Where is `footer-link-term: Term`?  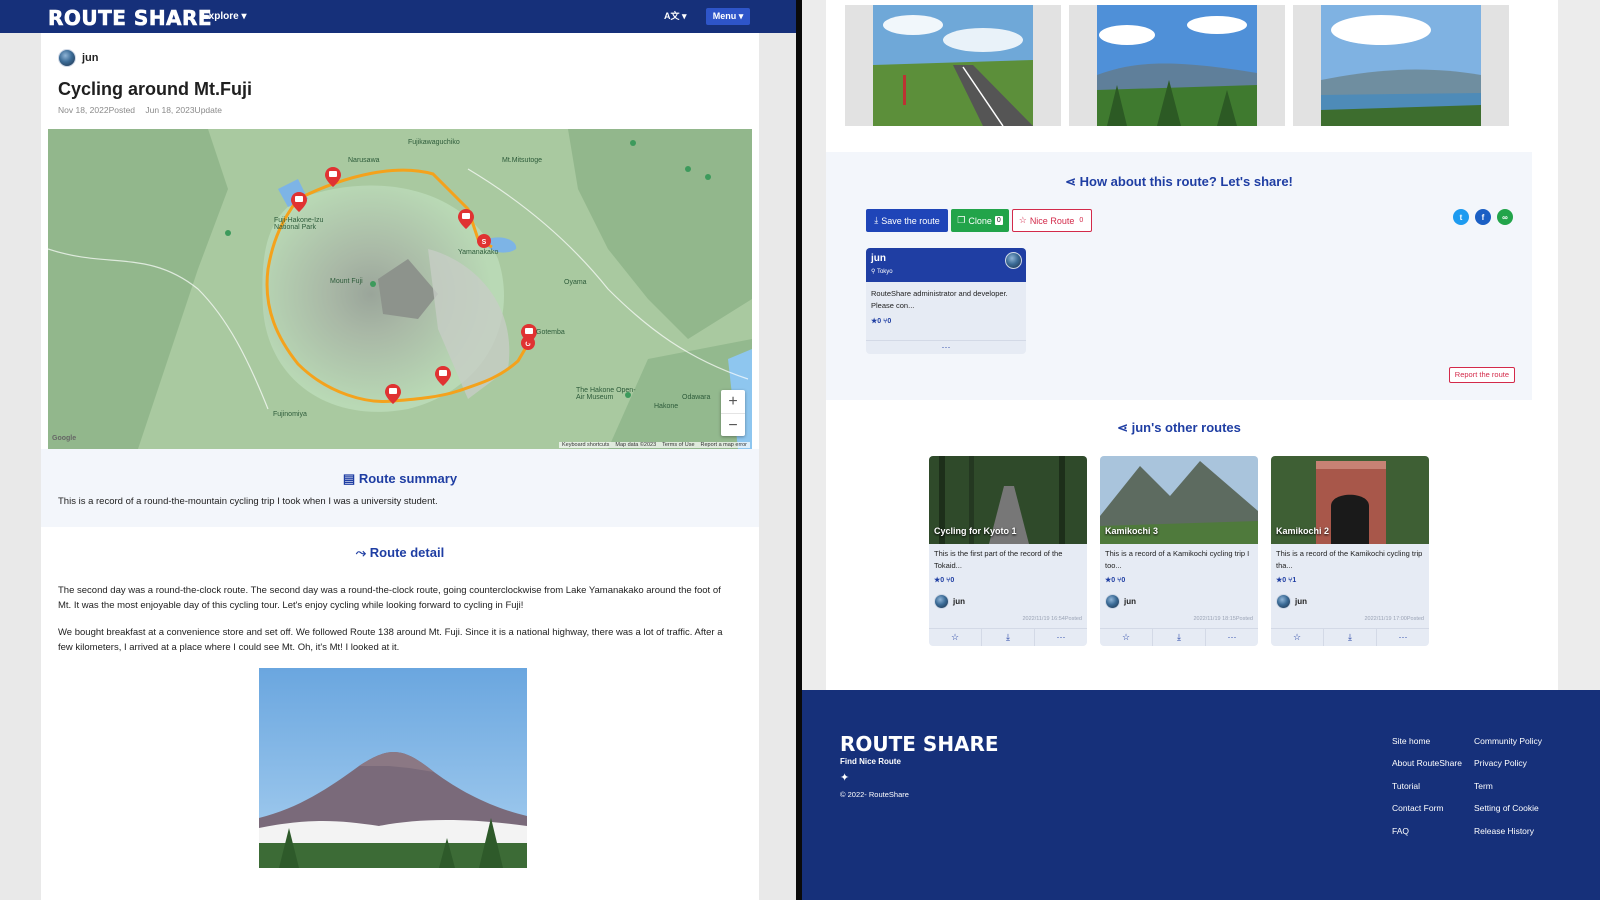 footer-link-term: Term is located at coordinates (1483, 786).